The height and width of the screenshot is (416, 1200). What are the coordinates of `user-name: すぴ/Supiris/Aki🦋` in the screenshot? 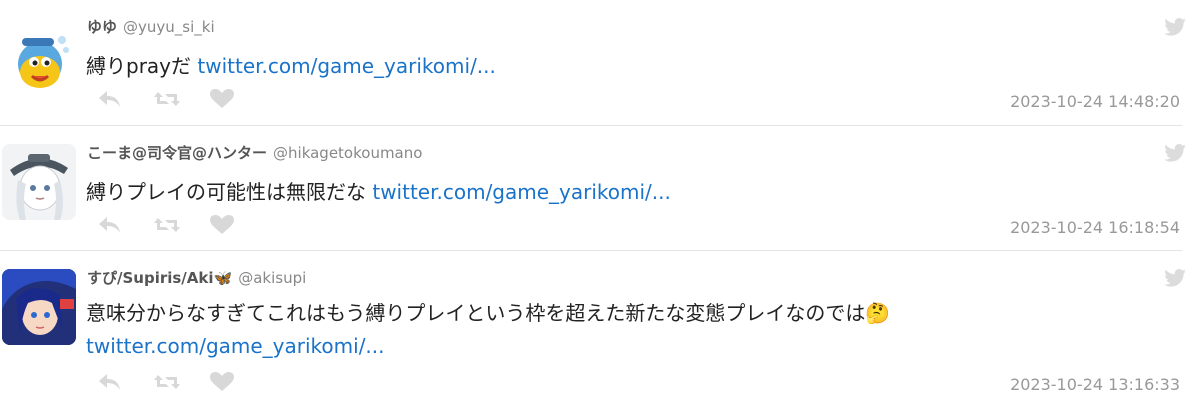 It's located at (159, 277).